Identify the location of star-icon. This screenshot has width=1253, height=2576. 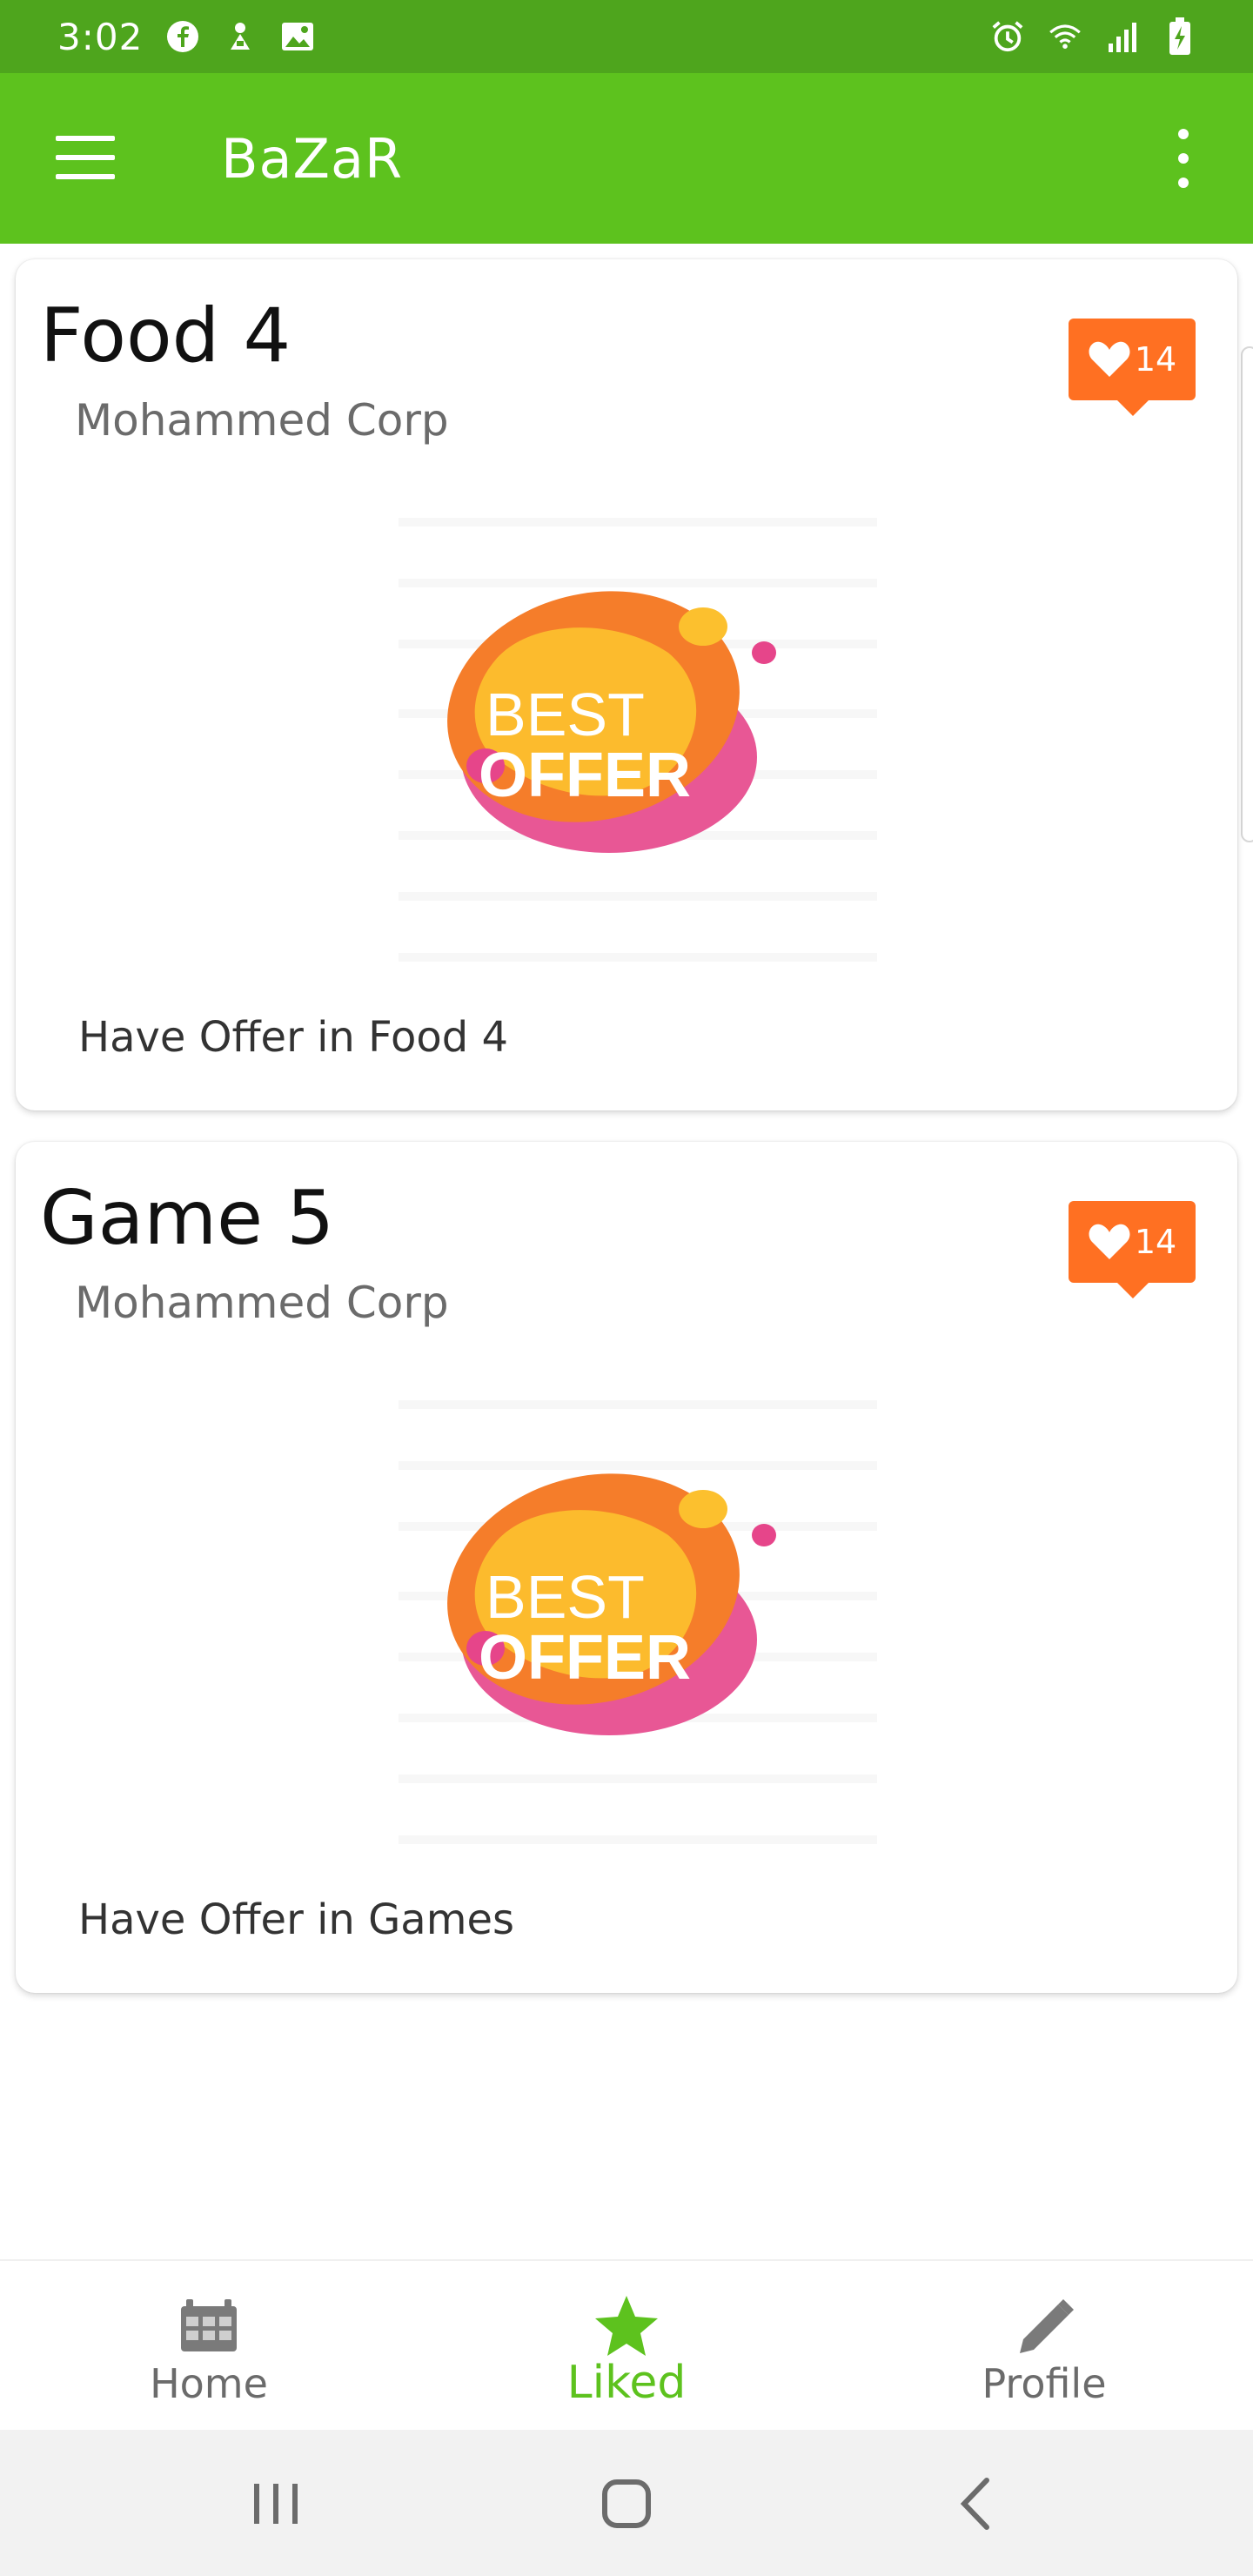
(626, 2326).